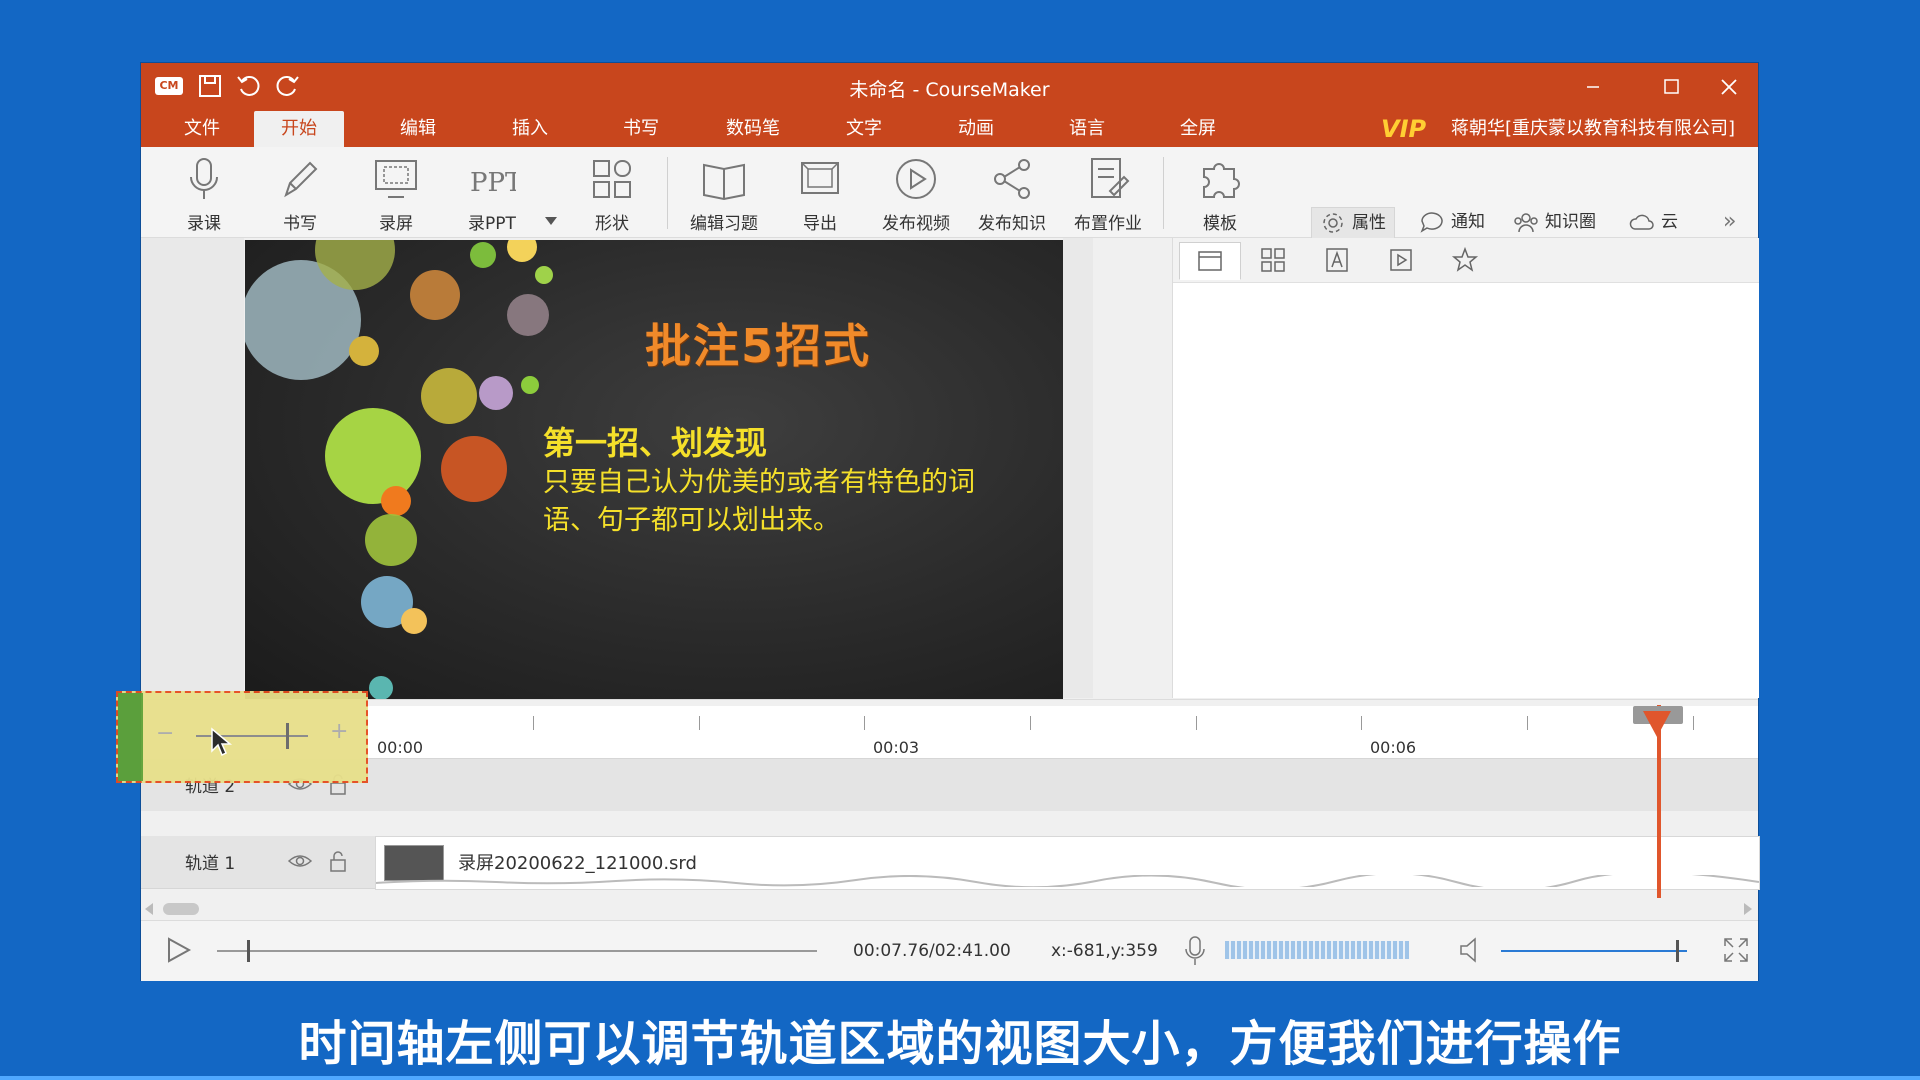 The height and width of the screenshot is (1080, 1920). Describe the element at coordinates (222, 742) in the screenshot. I see `mouse-cursor-icon` at that location.